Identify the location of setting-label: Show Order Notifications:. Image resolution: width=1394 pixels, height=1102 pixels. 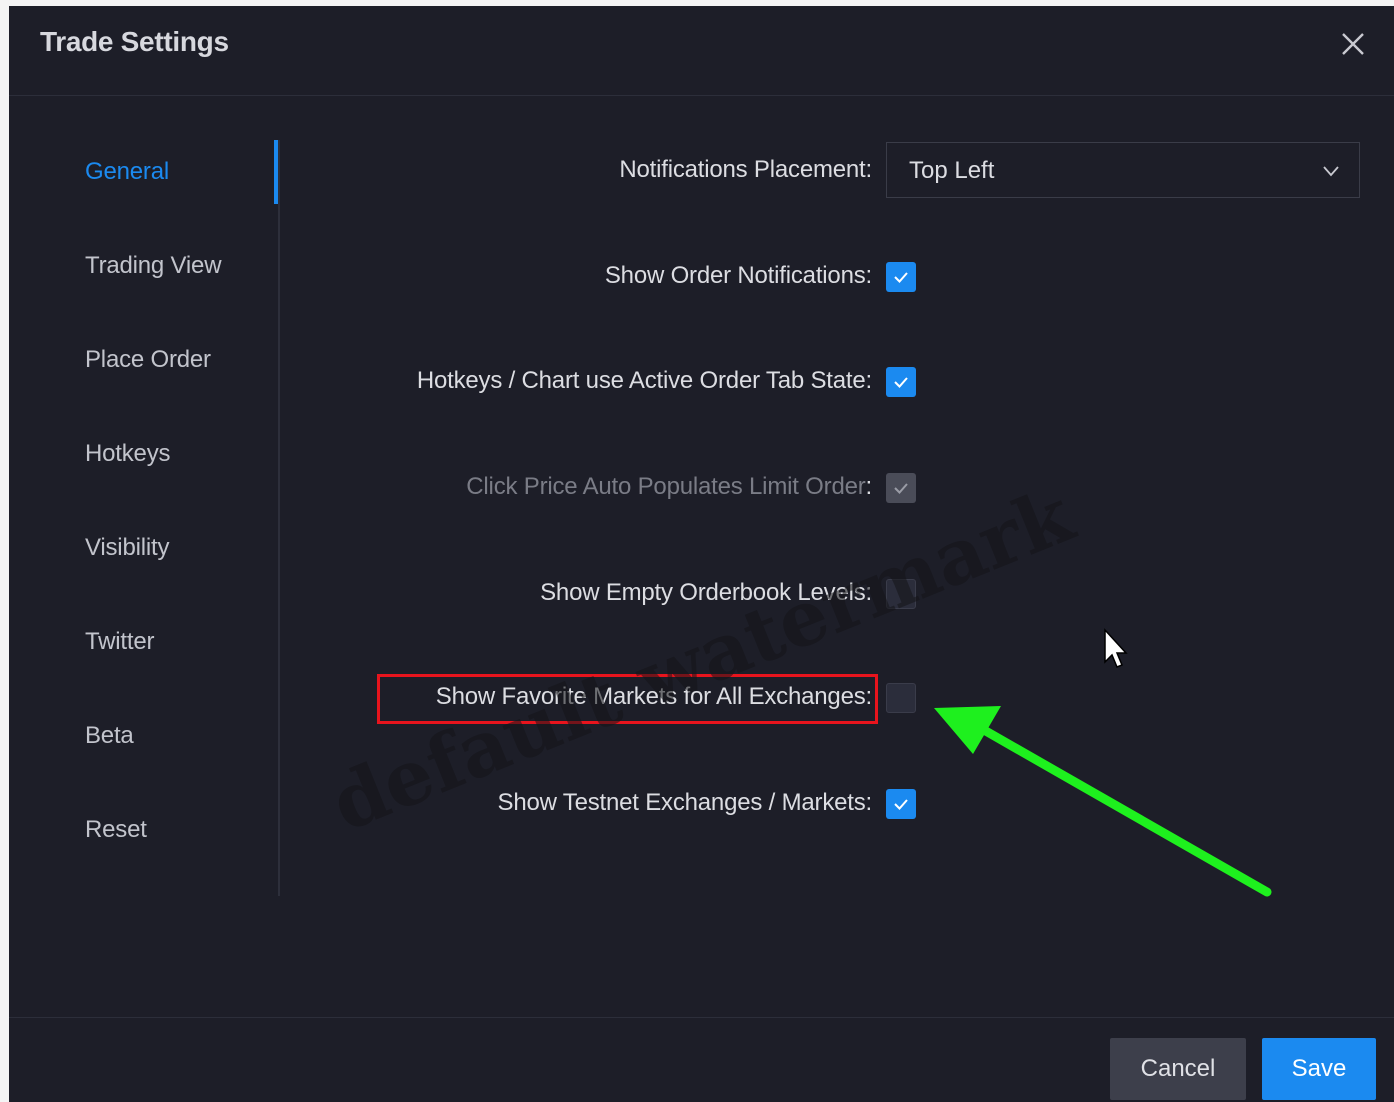
(738, 275).